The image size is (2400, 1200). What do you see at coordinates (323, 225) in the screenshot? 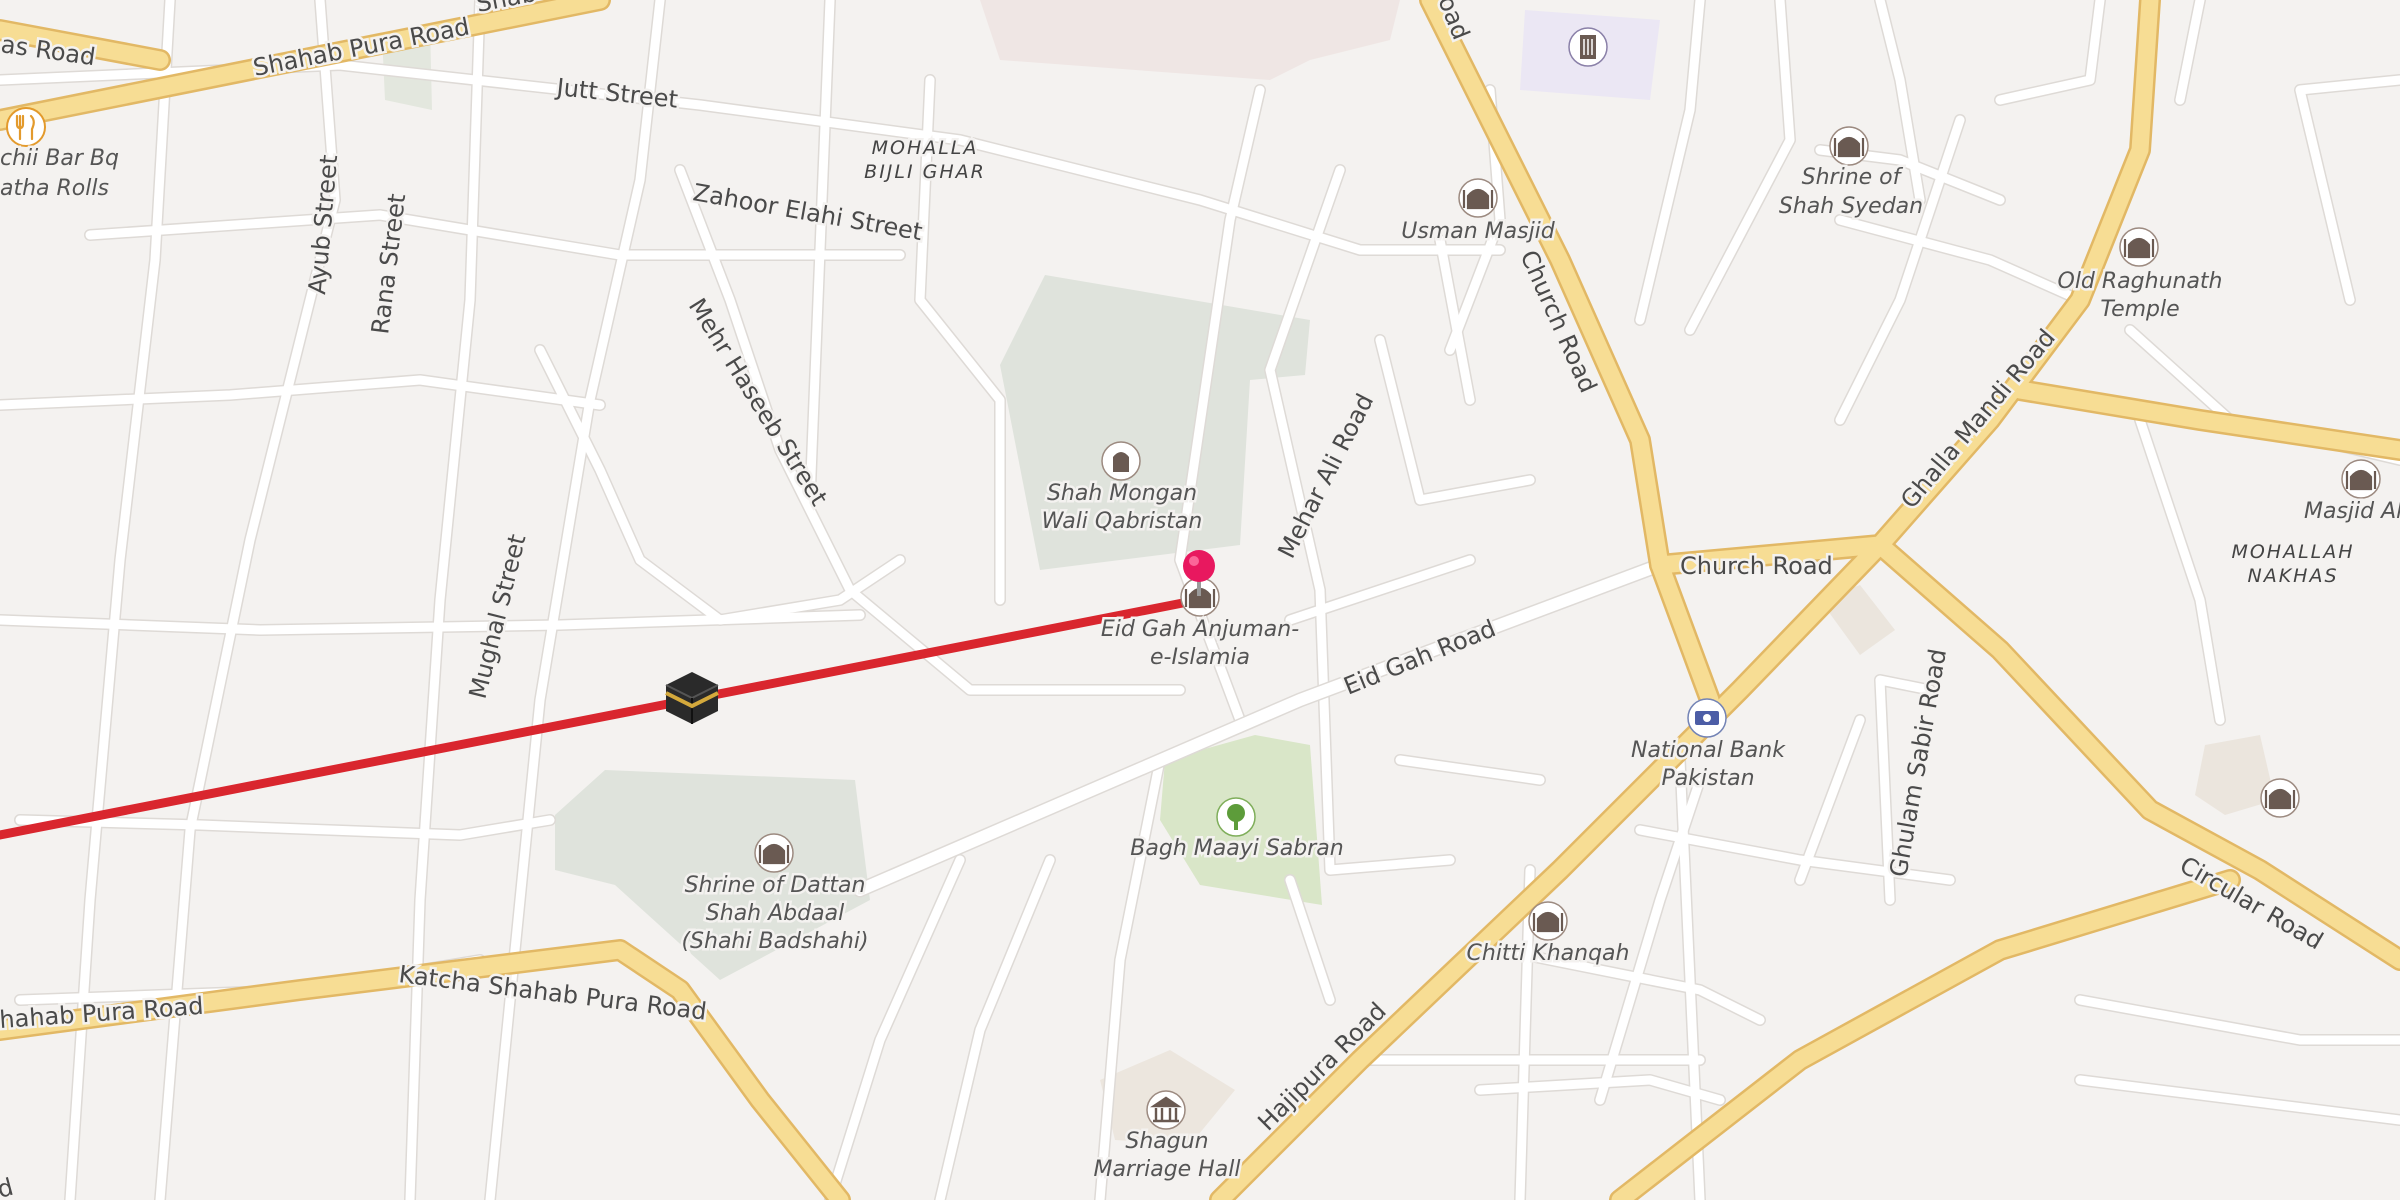
I see `road-label-ayub-street: Ayub Street` at bounding box center [323, 225].